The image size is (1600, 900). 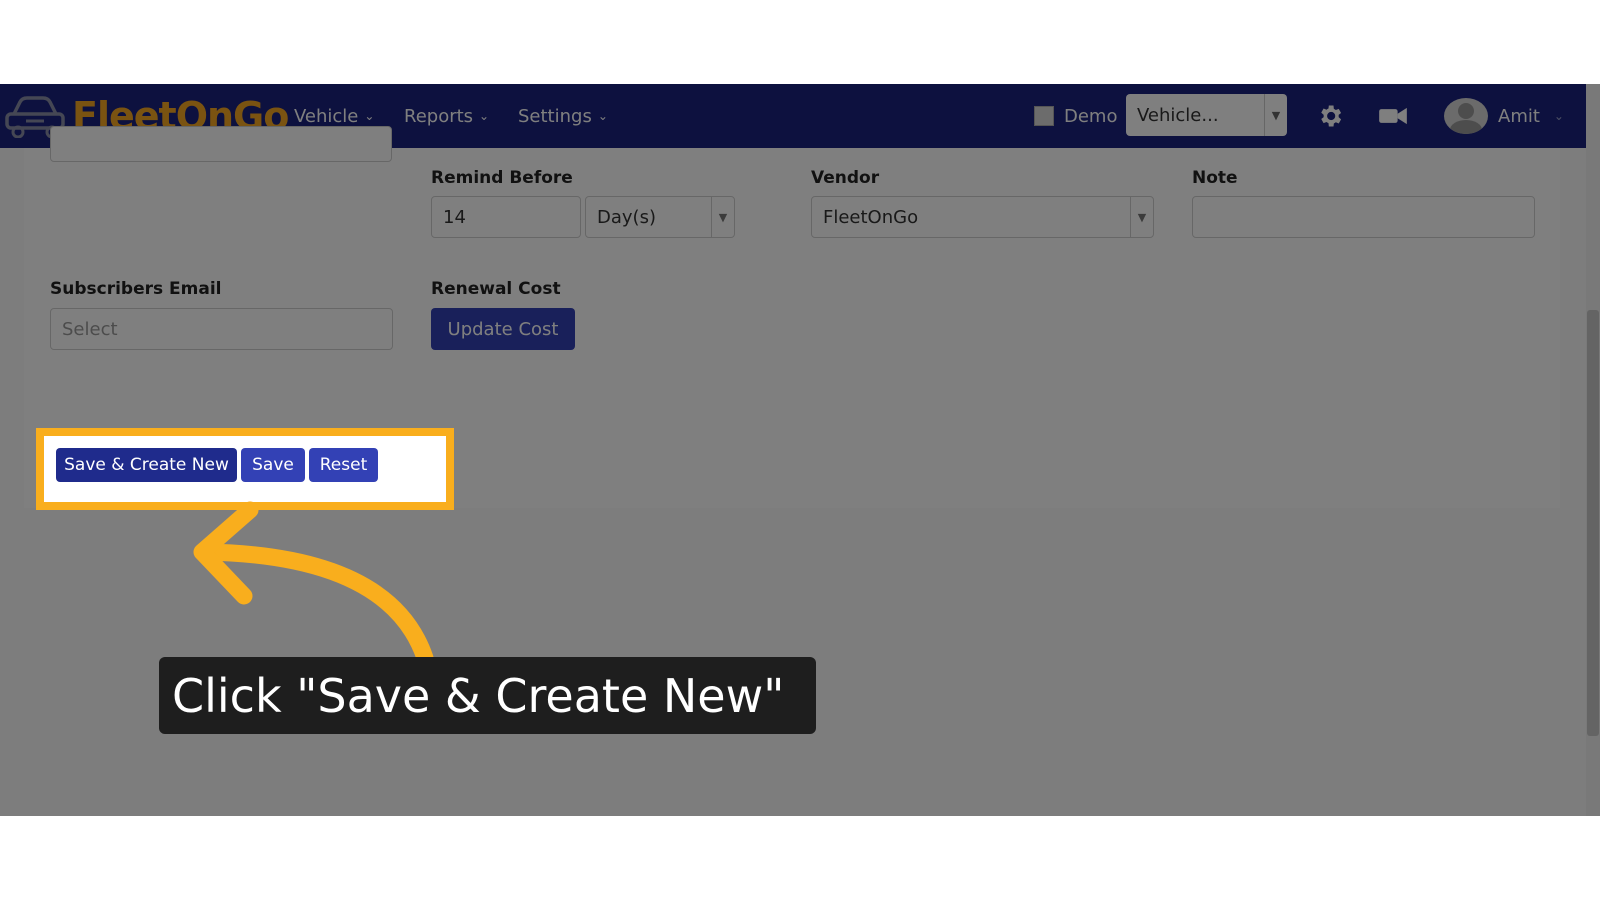 What do you see at coordinates (1466, 116) in the screenshot?
I see `avatar` at bounding box center [1466, 116].